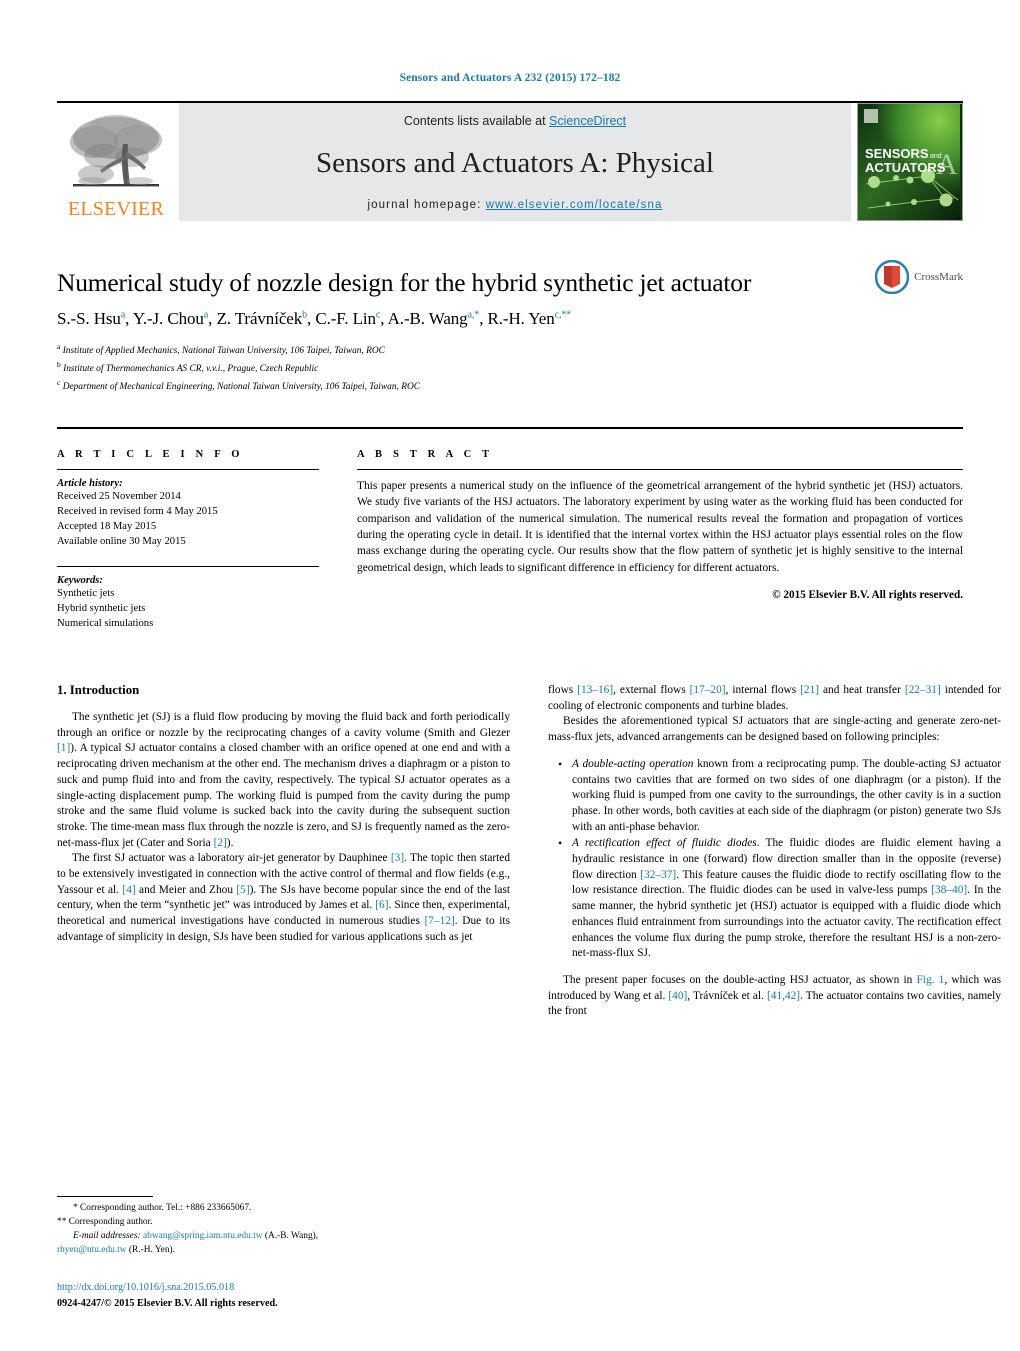 Image resolution: width=1020 pixels, height=1351 pixels. I want to click on abstract-rule, so click(660, 469).